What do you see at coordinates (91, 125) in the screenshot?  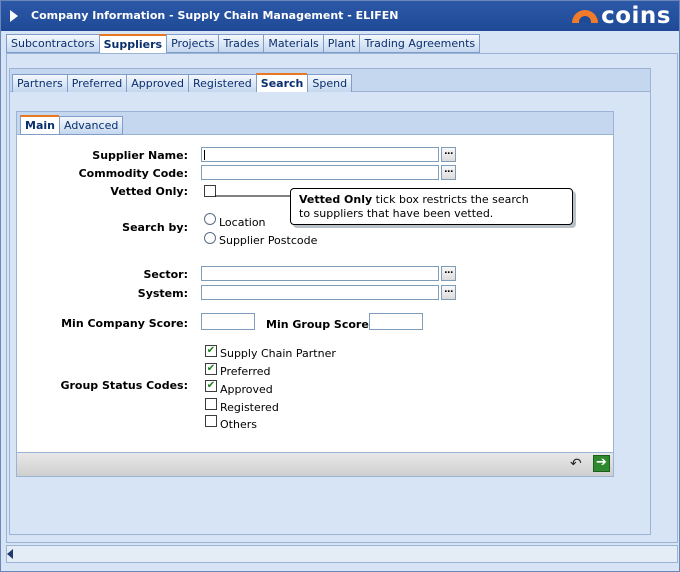 I see `tab-advanced: Advanced` at bounding box center [91, 125].